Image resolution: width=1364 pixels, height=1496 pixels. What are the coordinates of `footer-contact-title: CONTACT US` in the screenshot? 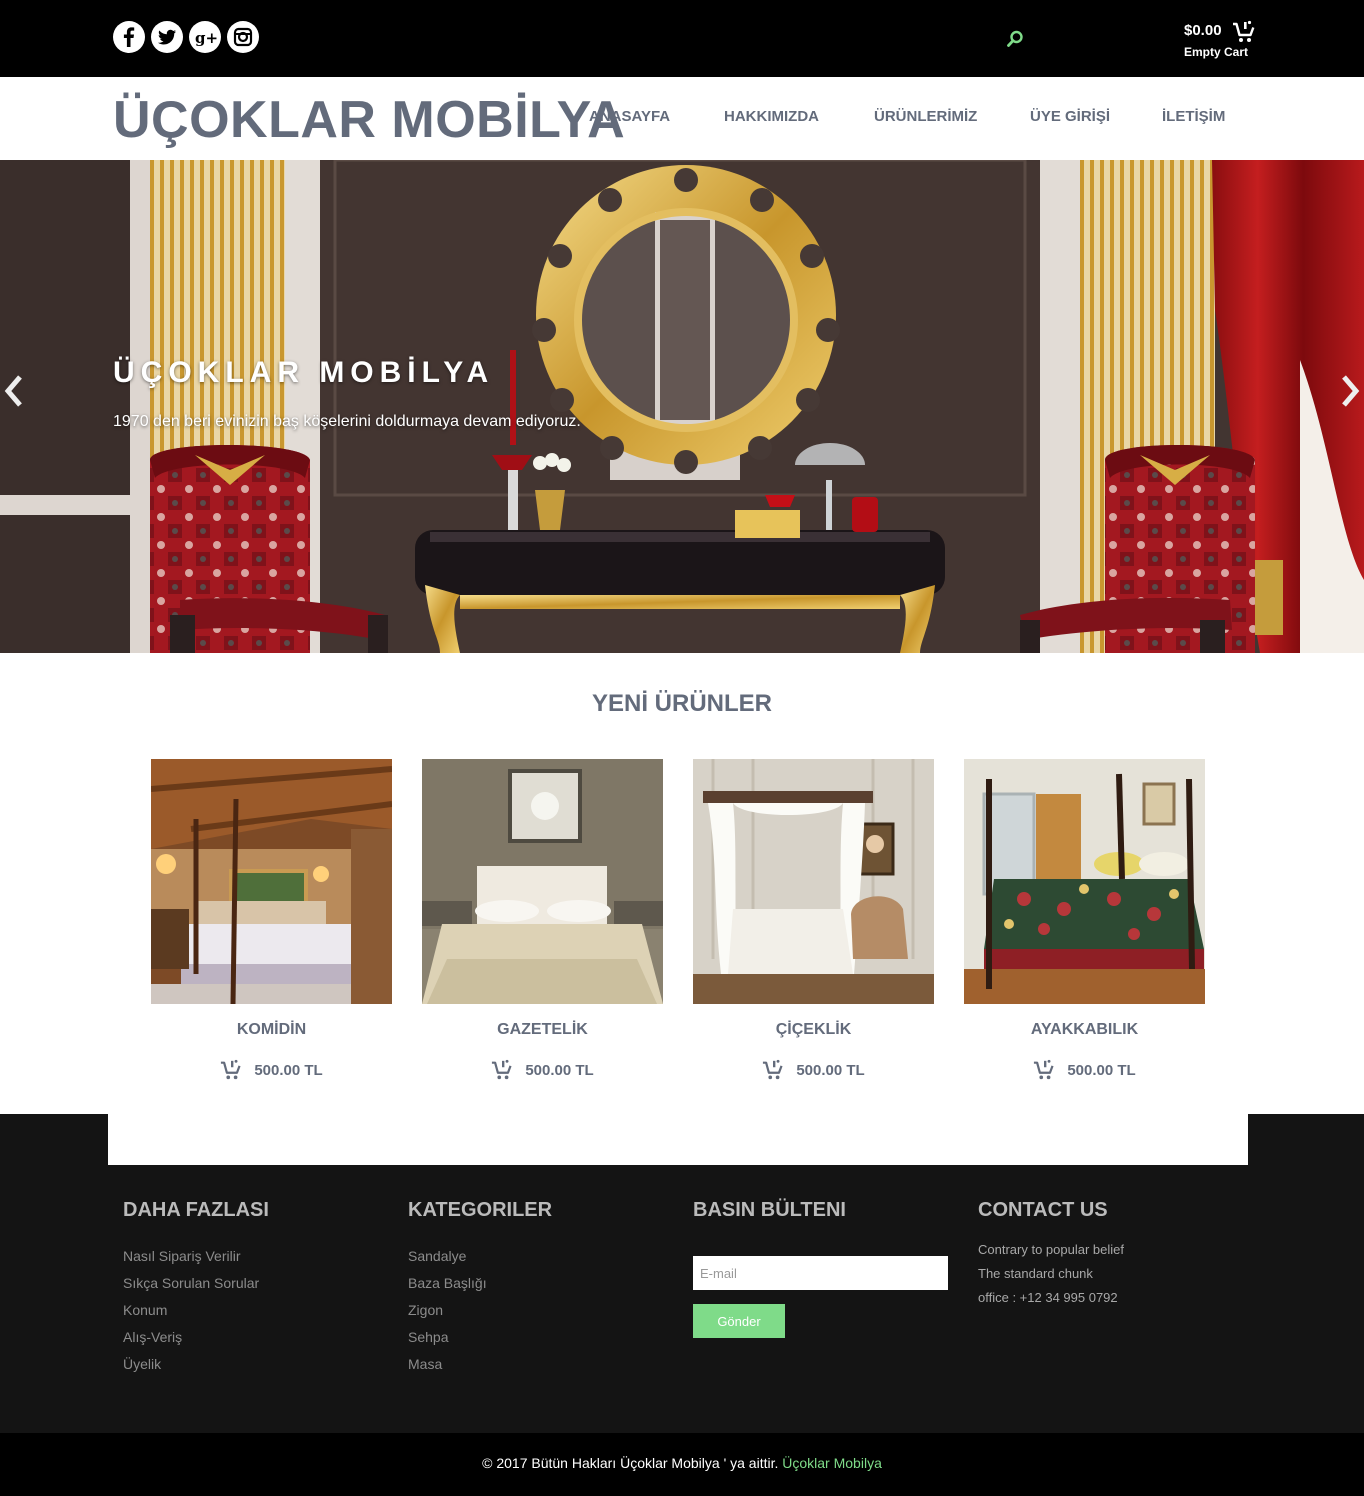 It's located at (1043, 1210).